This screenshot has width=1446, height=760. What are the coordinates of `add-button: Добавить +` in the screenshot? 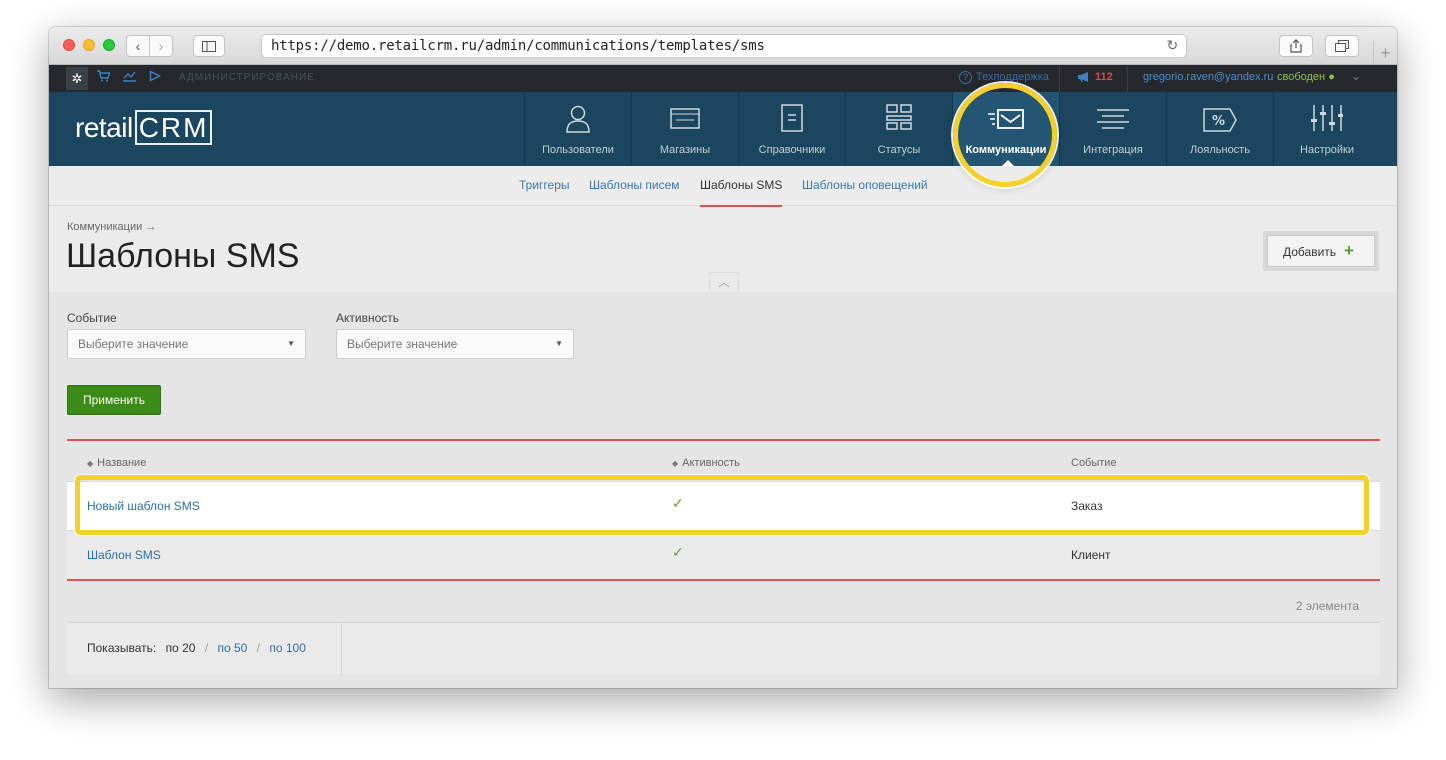 It's located at (1321, 251).